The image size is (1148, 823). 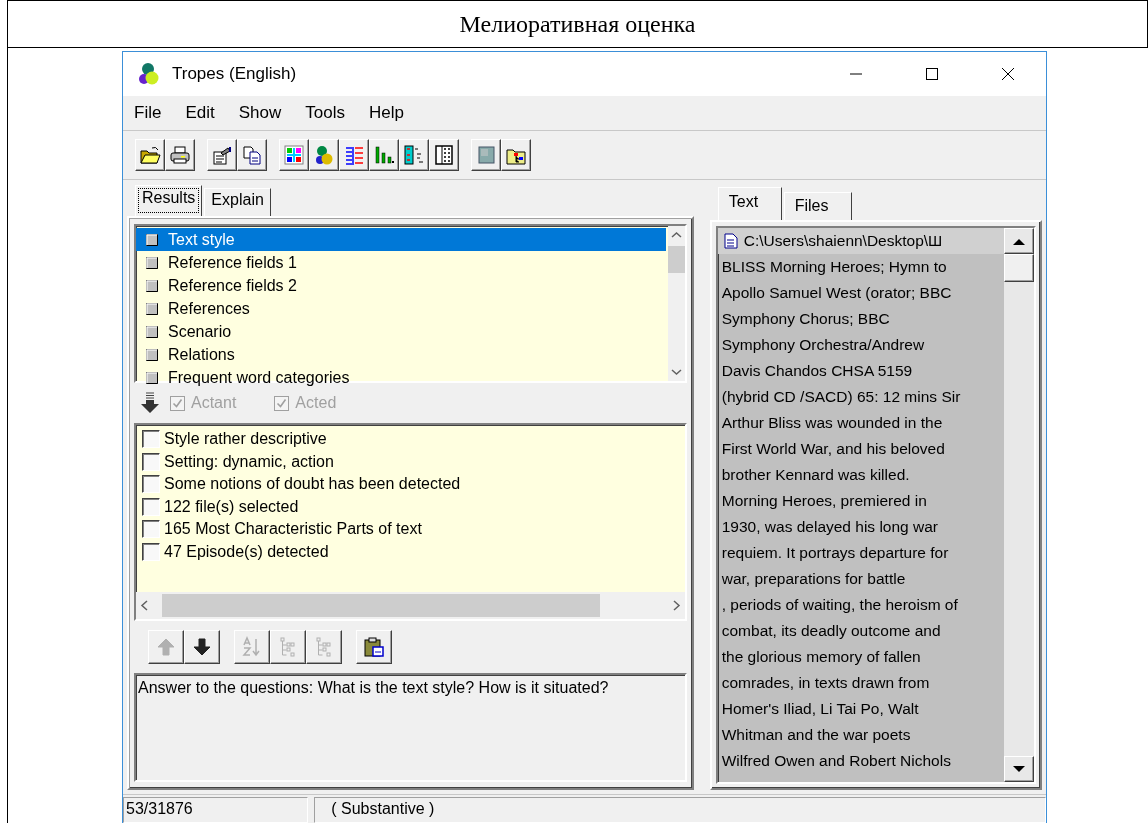 I want to click on spheres-icon, so click(x=324, y=155).